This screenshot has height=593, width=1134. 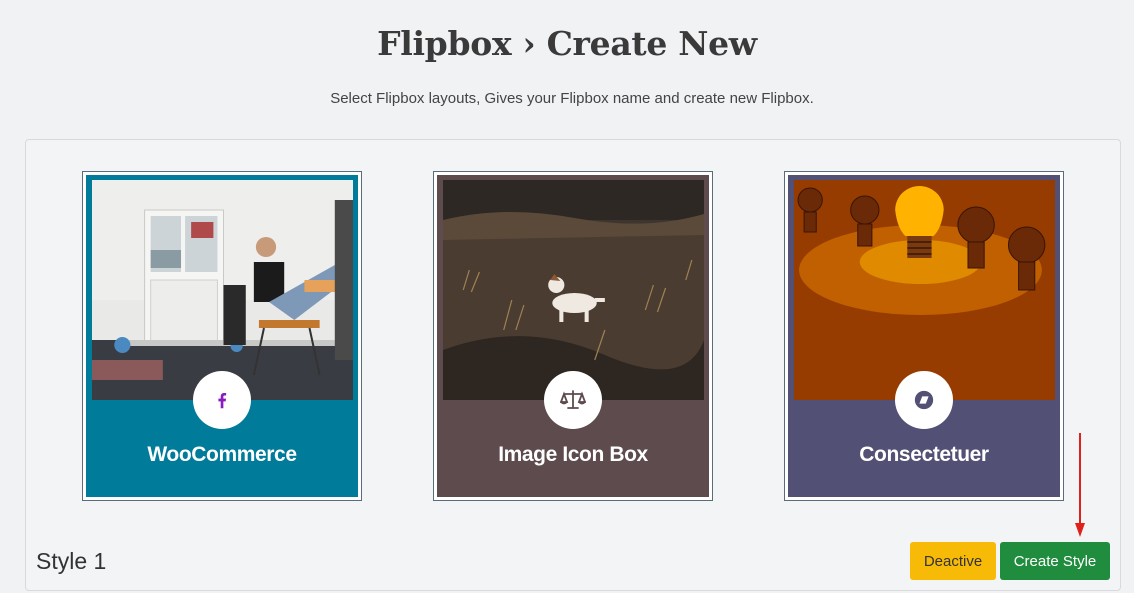 I want to click on red-arrow-annotation, so click(x=1080, y=485).